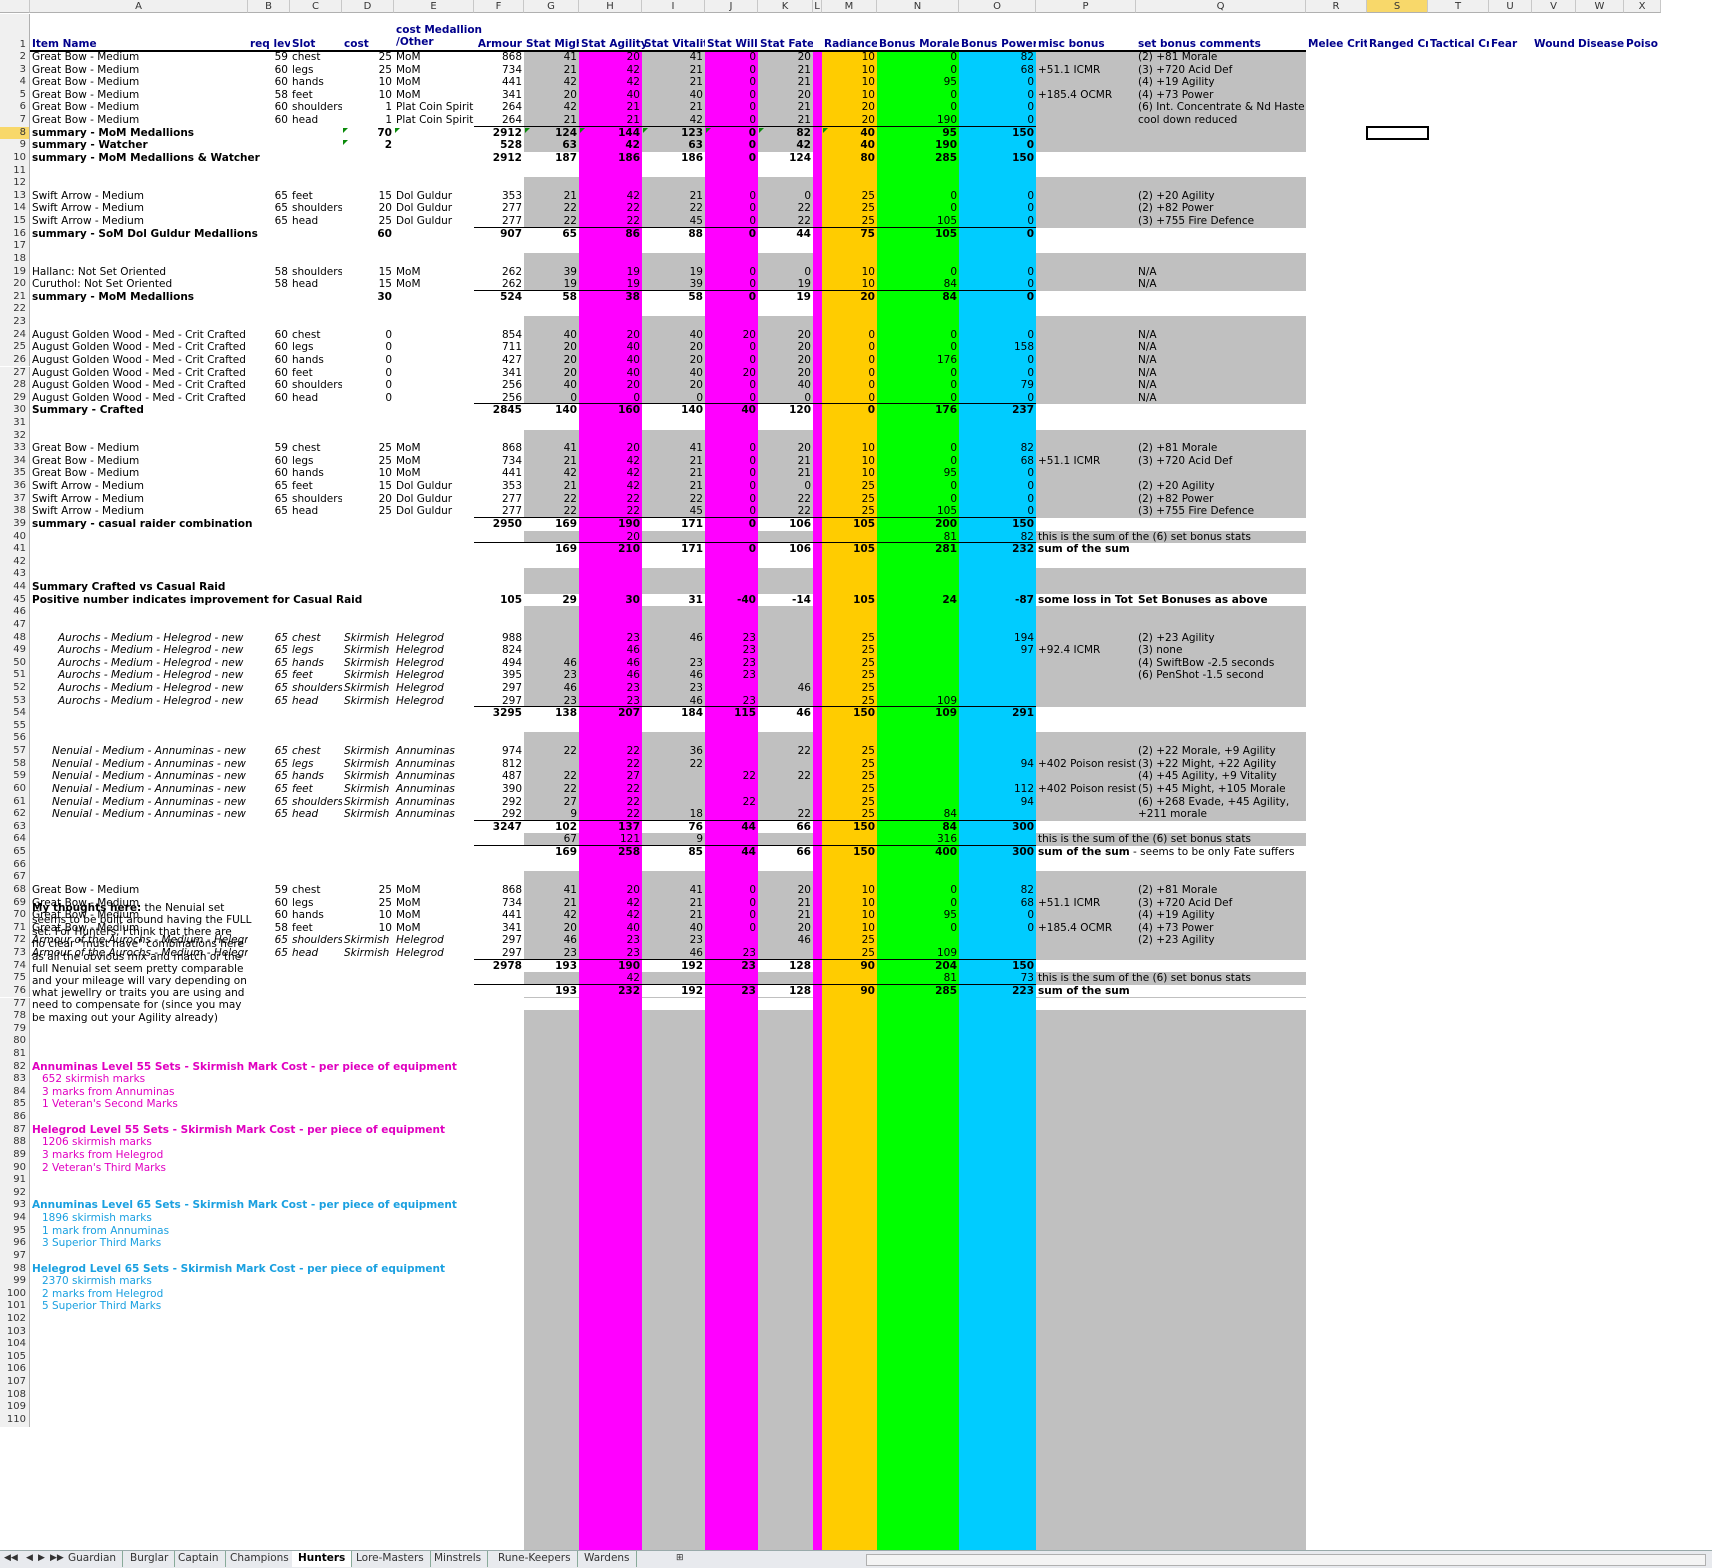 The image size is (1712, 1568). Describe the element at coordinates (785, 903) in the screenshot. I see `cell-k69: 21` at that location.